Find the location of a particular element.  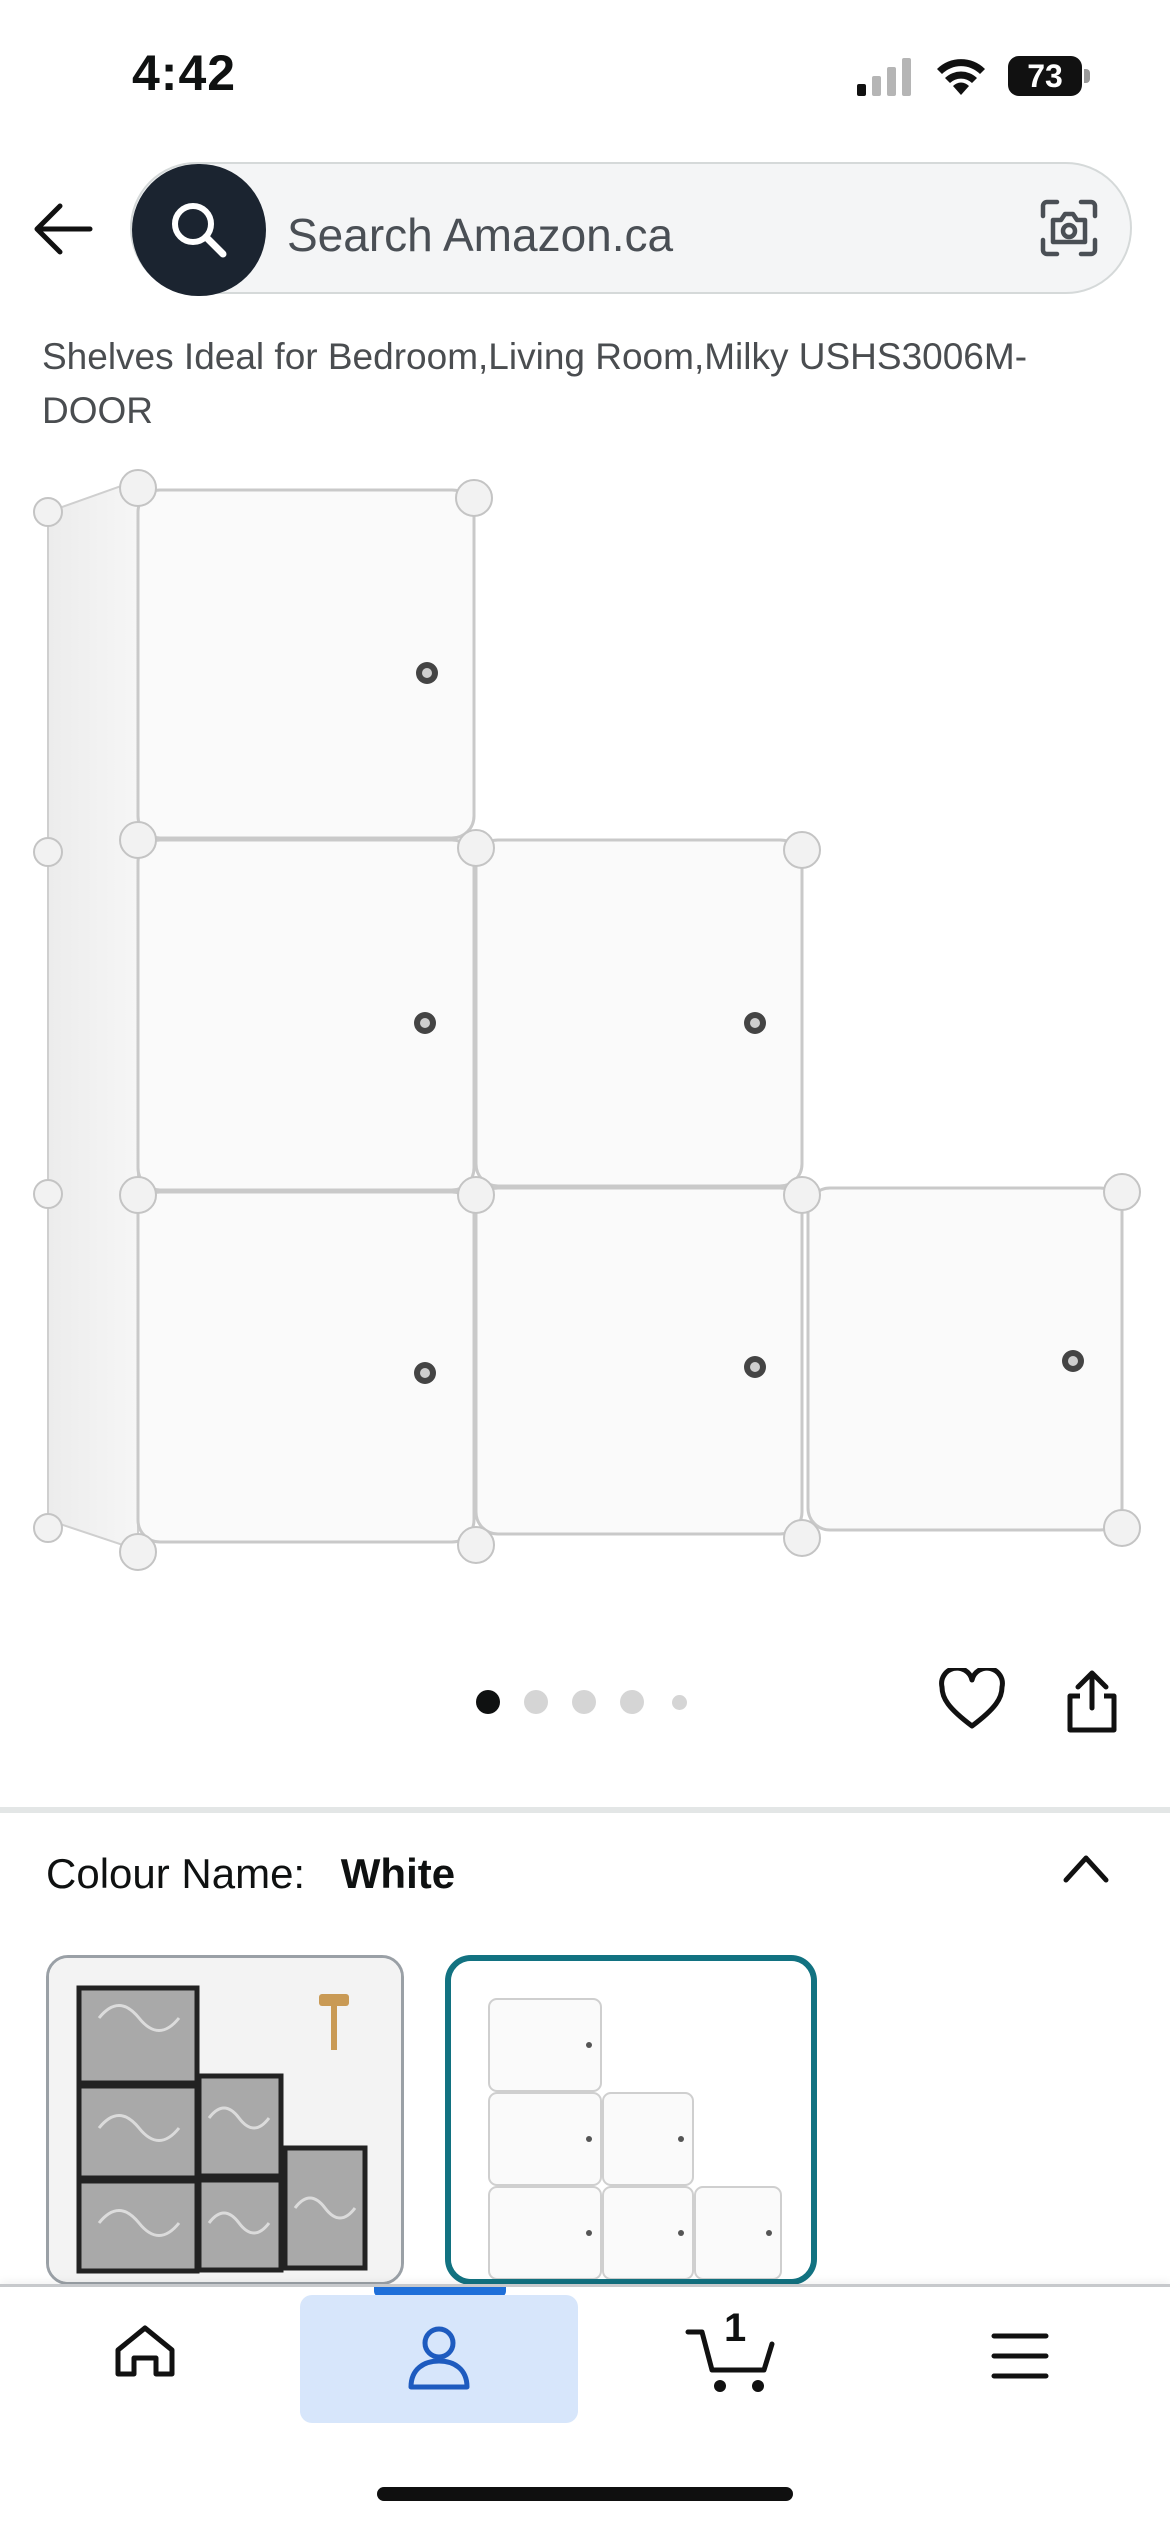

search-bar: Search Amazon.ca is located at coordinates (631, 229).